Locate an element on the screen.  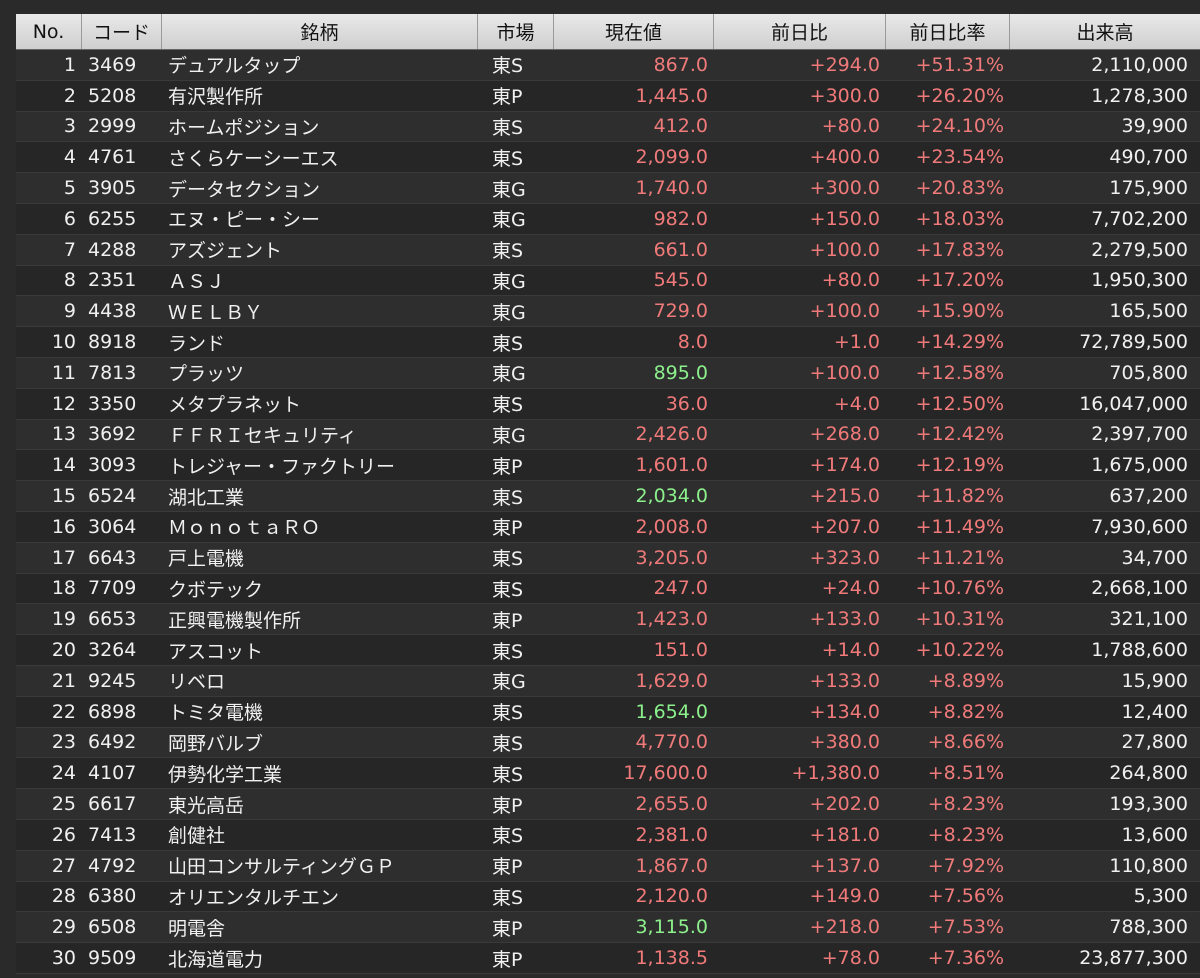
row-change-rate: +23.54% is located at coordinates (959, 157).